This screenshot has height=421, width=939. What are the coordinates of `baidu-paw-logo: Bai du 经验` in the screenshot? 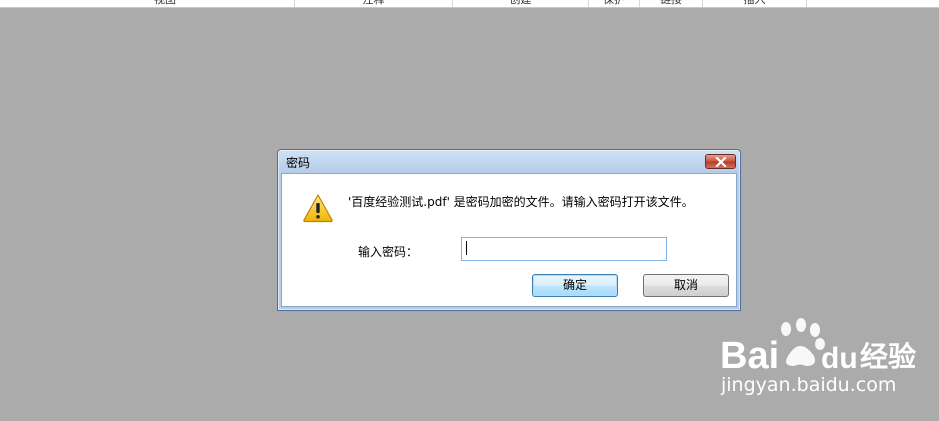 It's located at (818, 347).